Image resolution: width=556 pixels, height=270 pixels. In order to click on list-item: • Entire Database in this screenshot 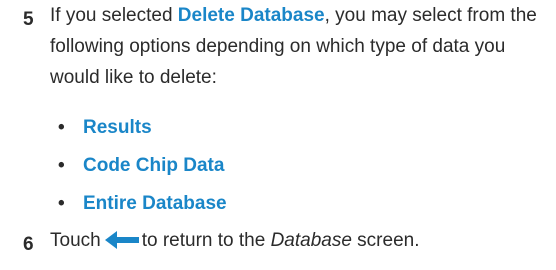, I will do `click(290, 204)`.